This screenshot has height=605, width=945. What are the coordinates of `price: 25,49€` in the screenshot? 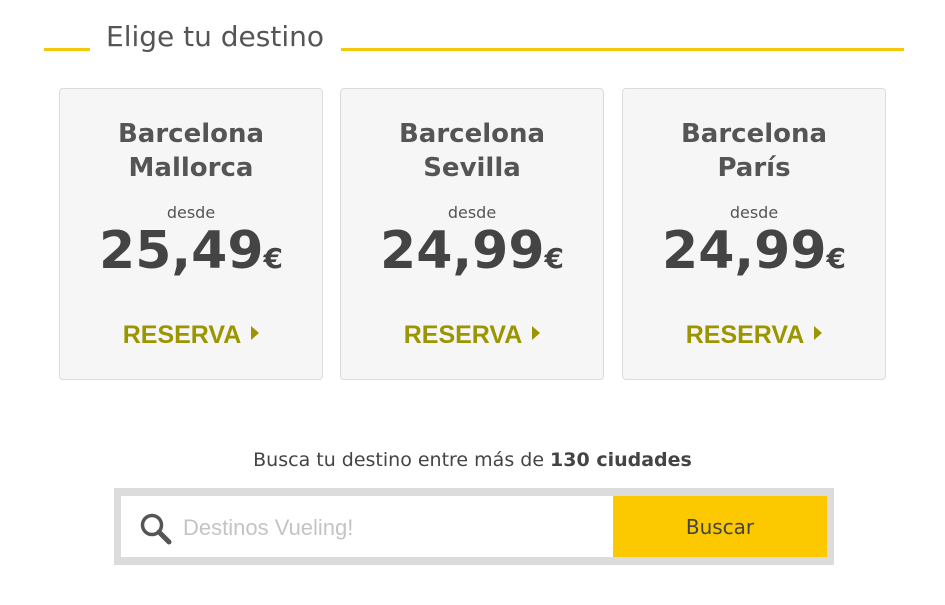 It's located at (191, 251).